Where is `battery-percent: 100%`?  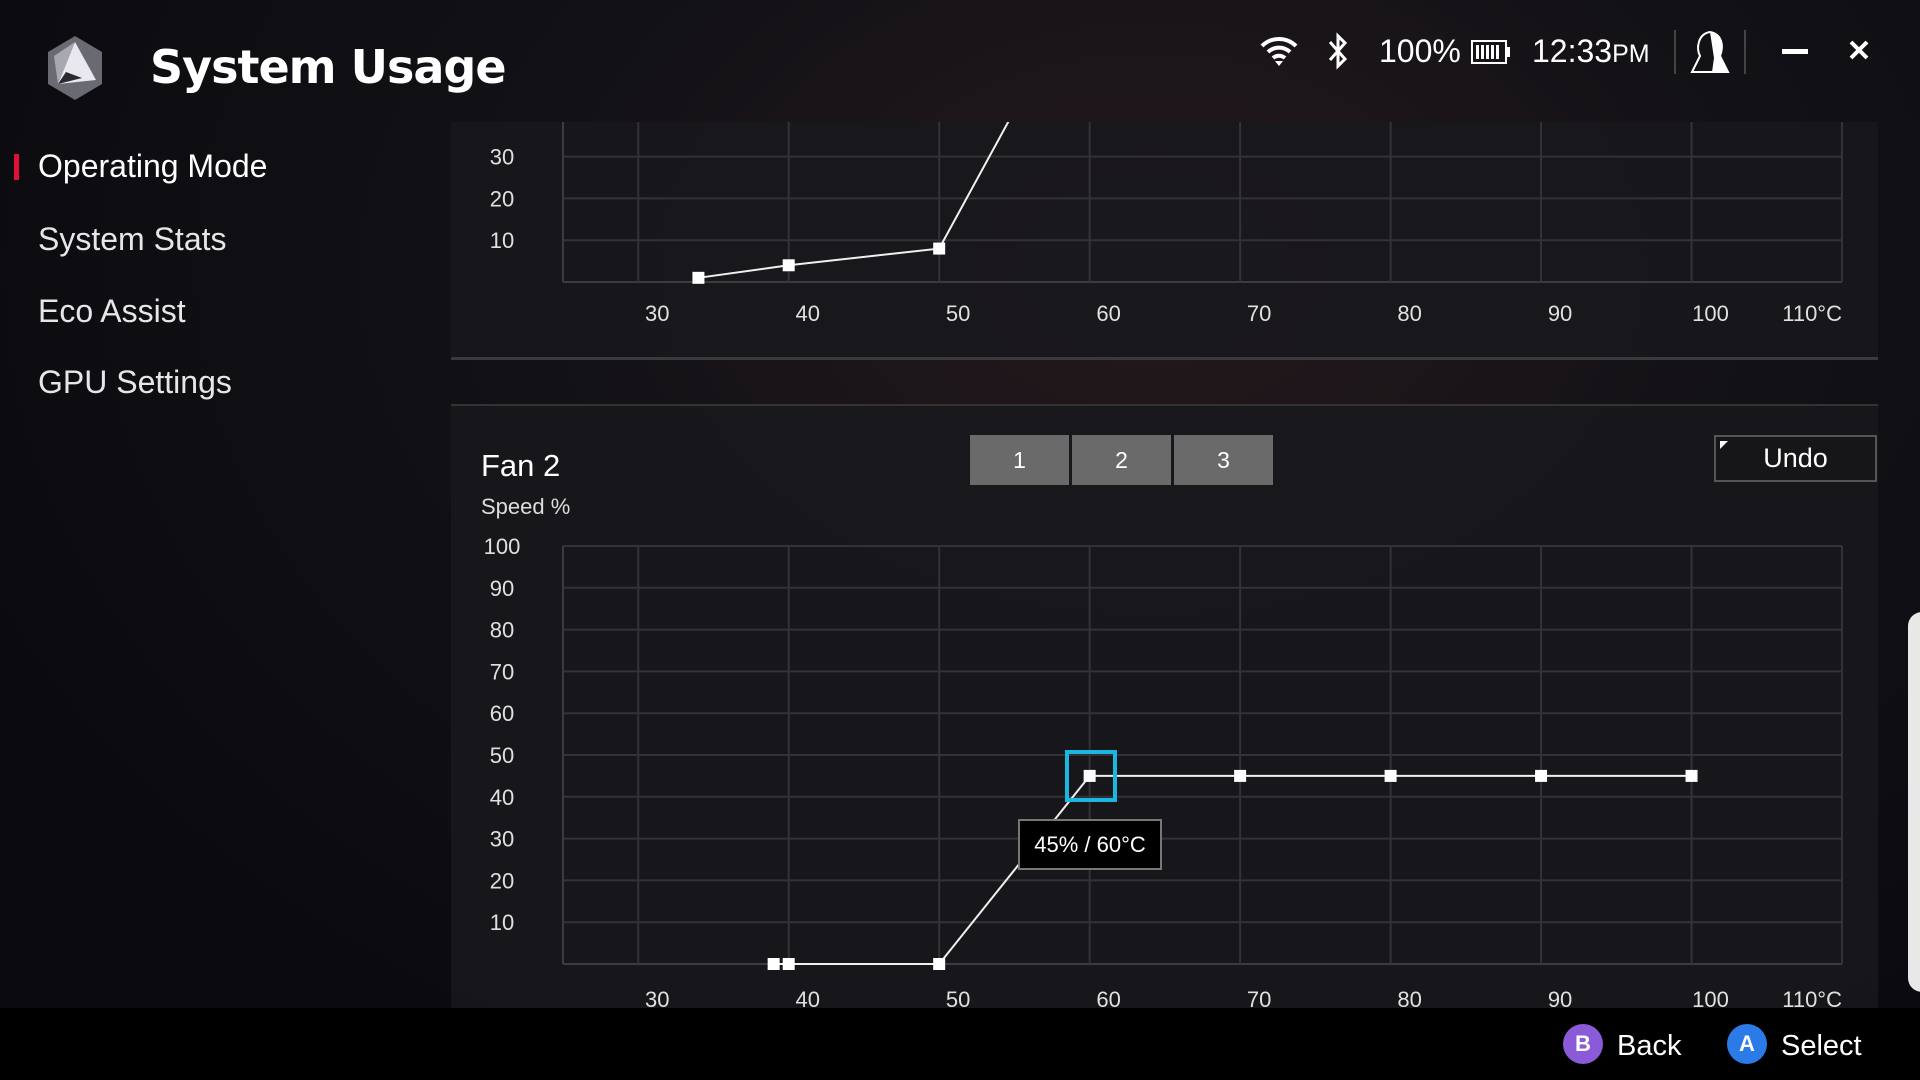
battery-percent: 100% is located at coordinates (1420, 51).